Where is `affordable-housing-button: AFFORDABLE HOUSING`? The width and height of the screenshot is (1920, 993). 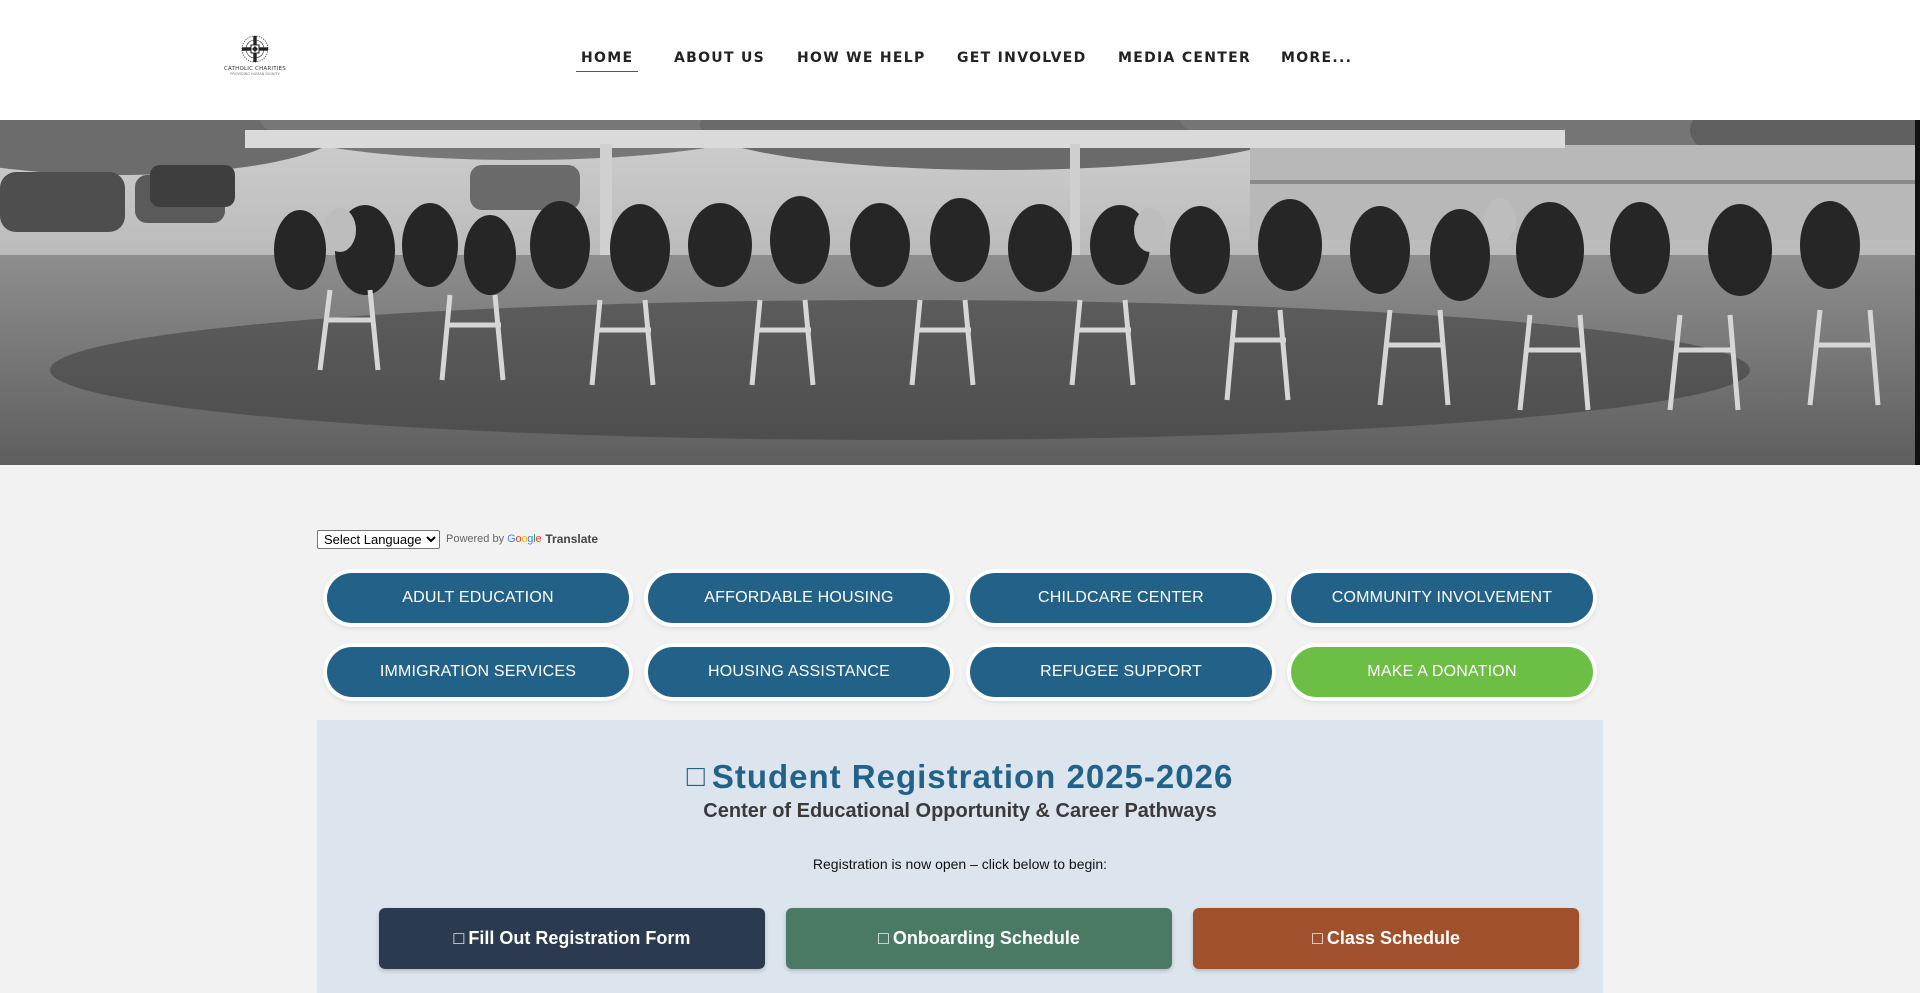
affordable-housing-button: AFFORDABLE HOUSING is located at coordinates (799, 598).